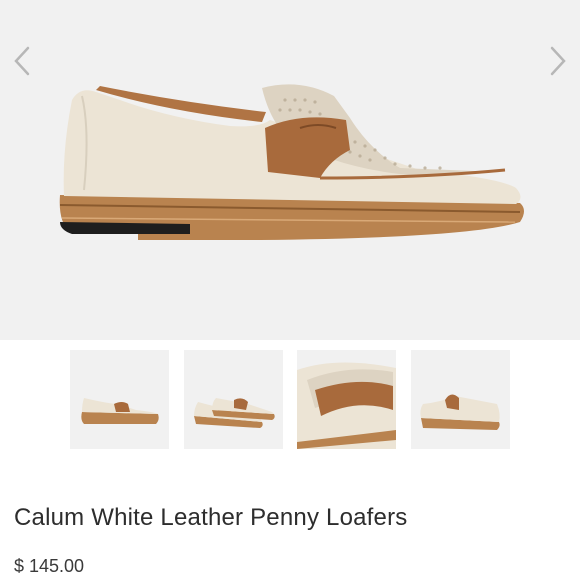 The height and width of the screenshot is (580, 580). I want to click on thumbnail-rear-view, so click(460, 399).